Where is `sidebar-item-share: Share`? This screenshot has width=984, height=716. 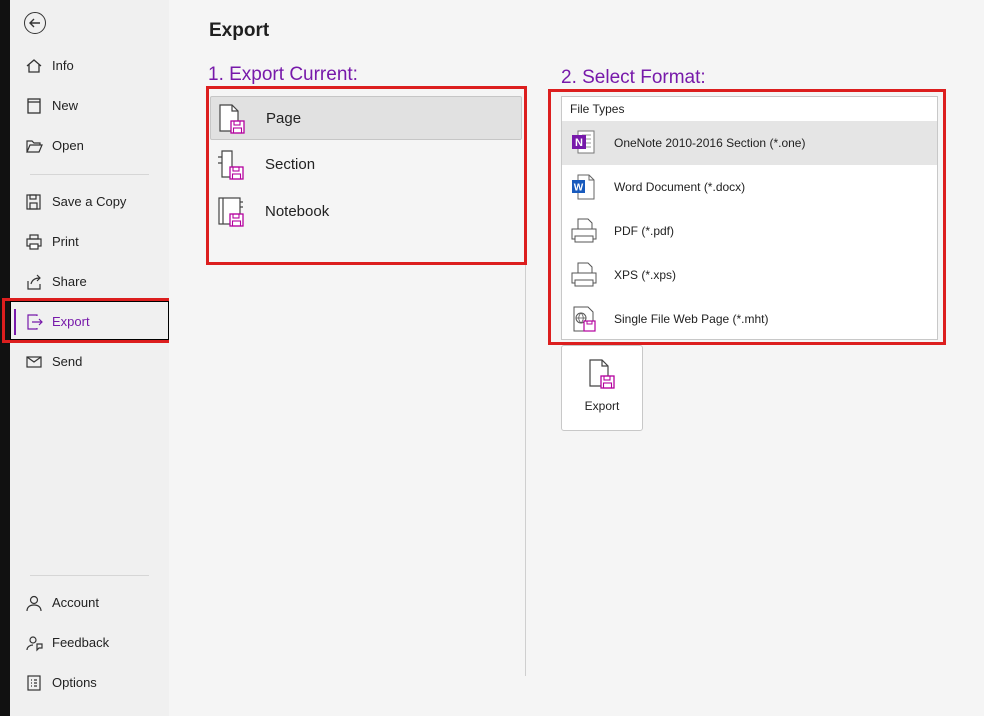
sidebar-item-share: Share is located at coordinates (89, 282).